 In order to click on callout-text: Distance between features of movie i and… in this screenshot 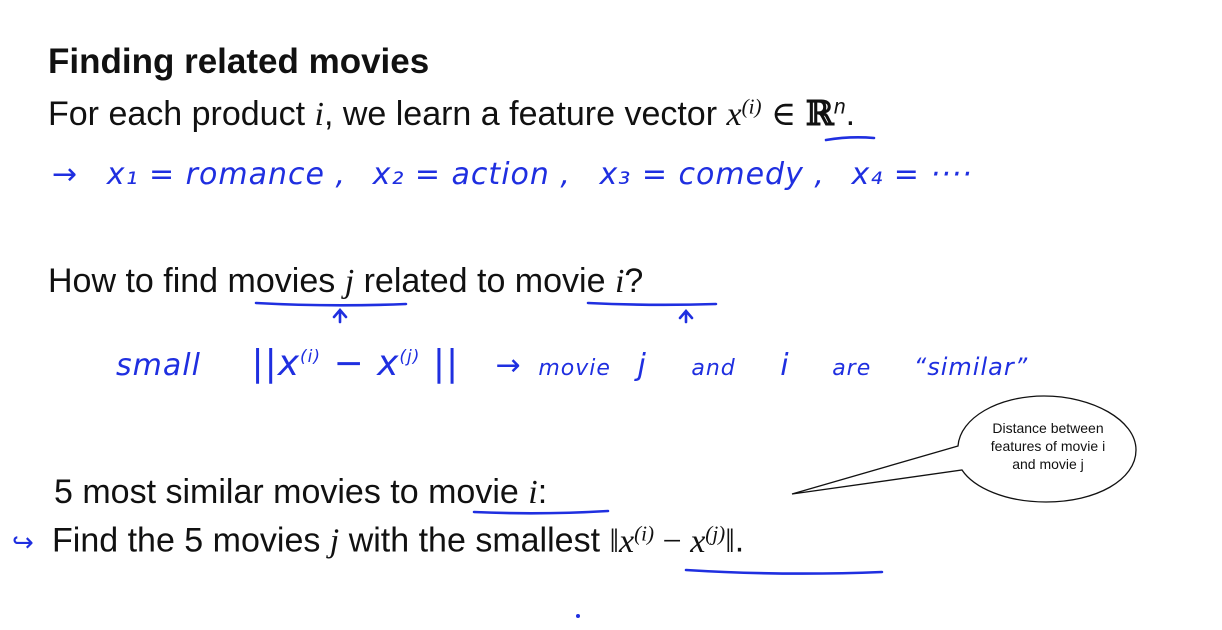, I will do `click(1048, 446)`.